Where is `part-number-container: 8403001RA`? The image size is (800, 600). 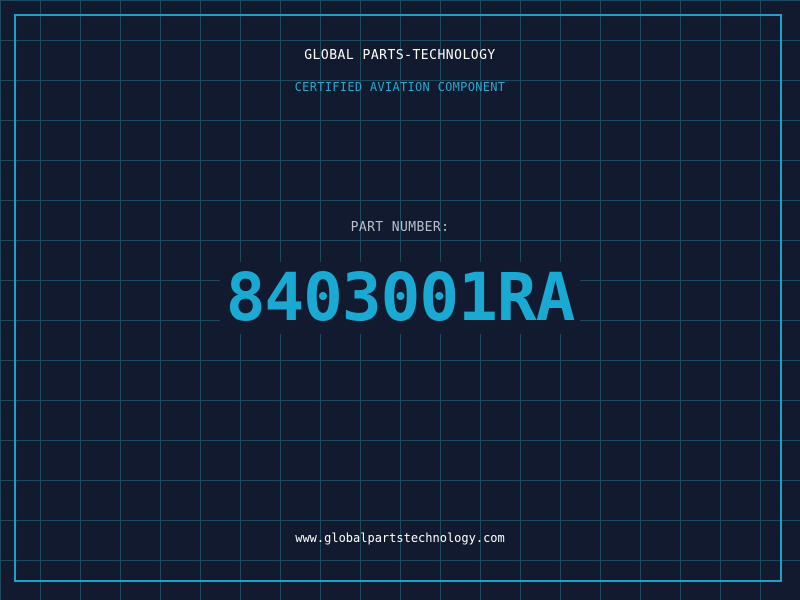 part-number-container: 8403001RA is located at coordinates (400, 302).